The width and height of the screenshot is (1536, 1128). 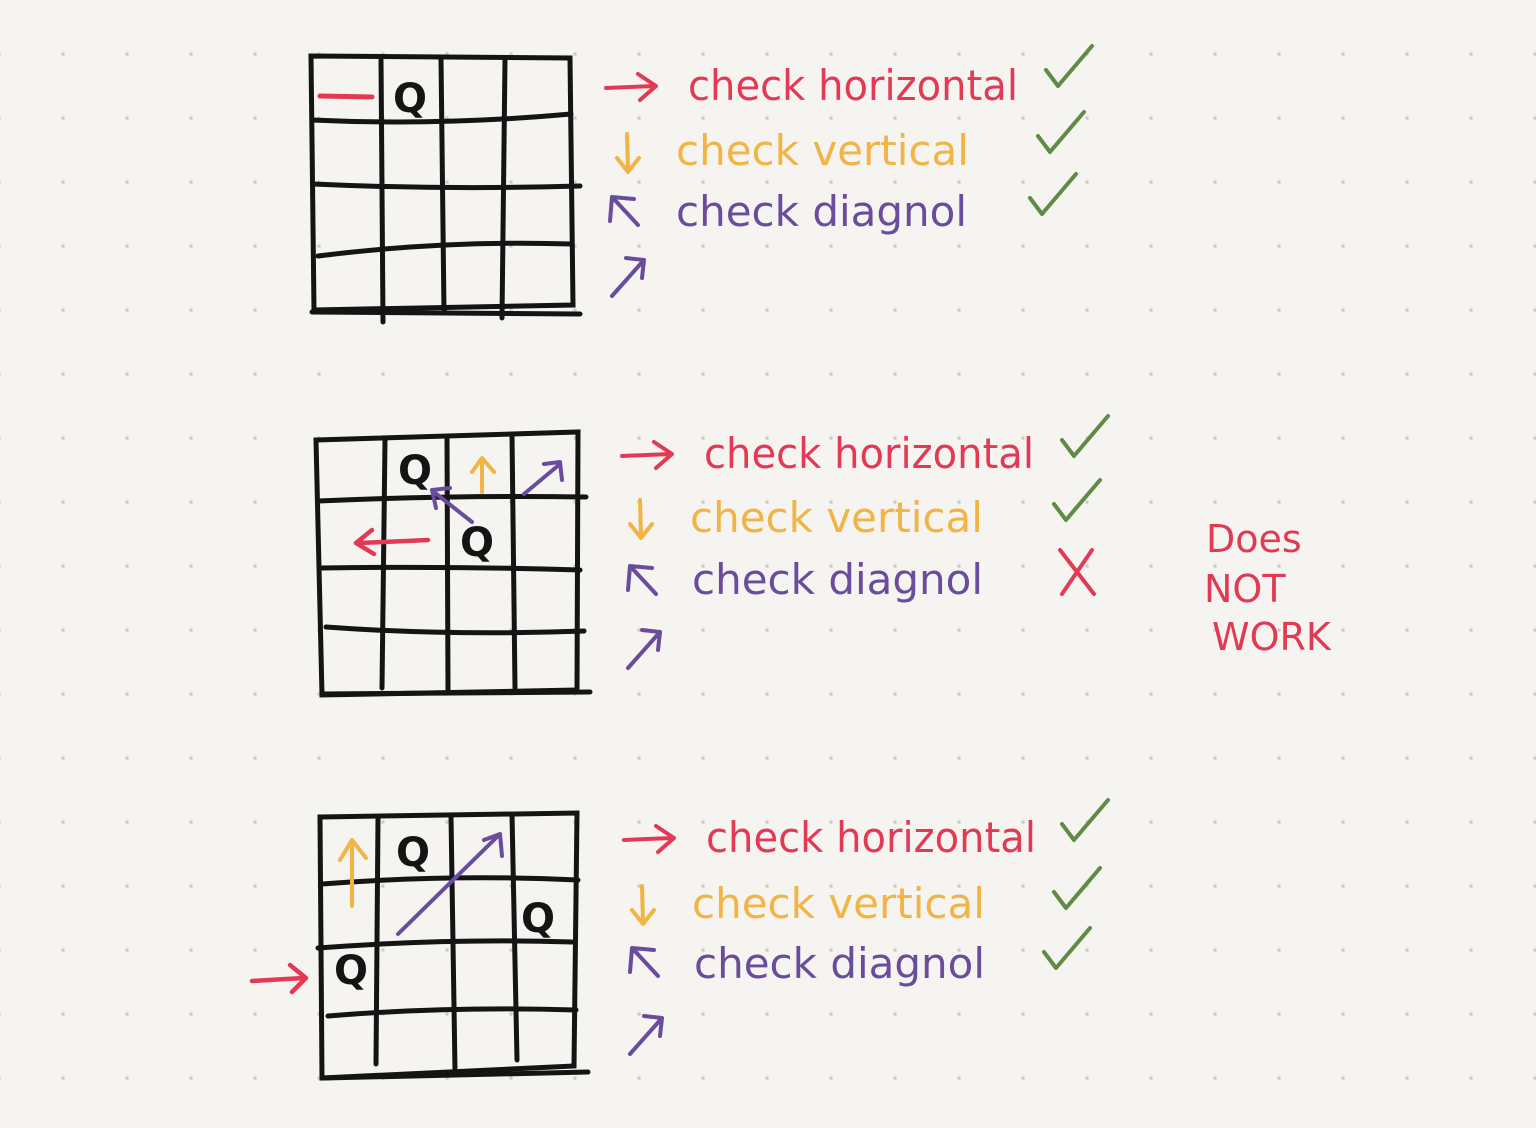 I want to click on note-line: Does, so click(x=1254, y=539).